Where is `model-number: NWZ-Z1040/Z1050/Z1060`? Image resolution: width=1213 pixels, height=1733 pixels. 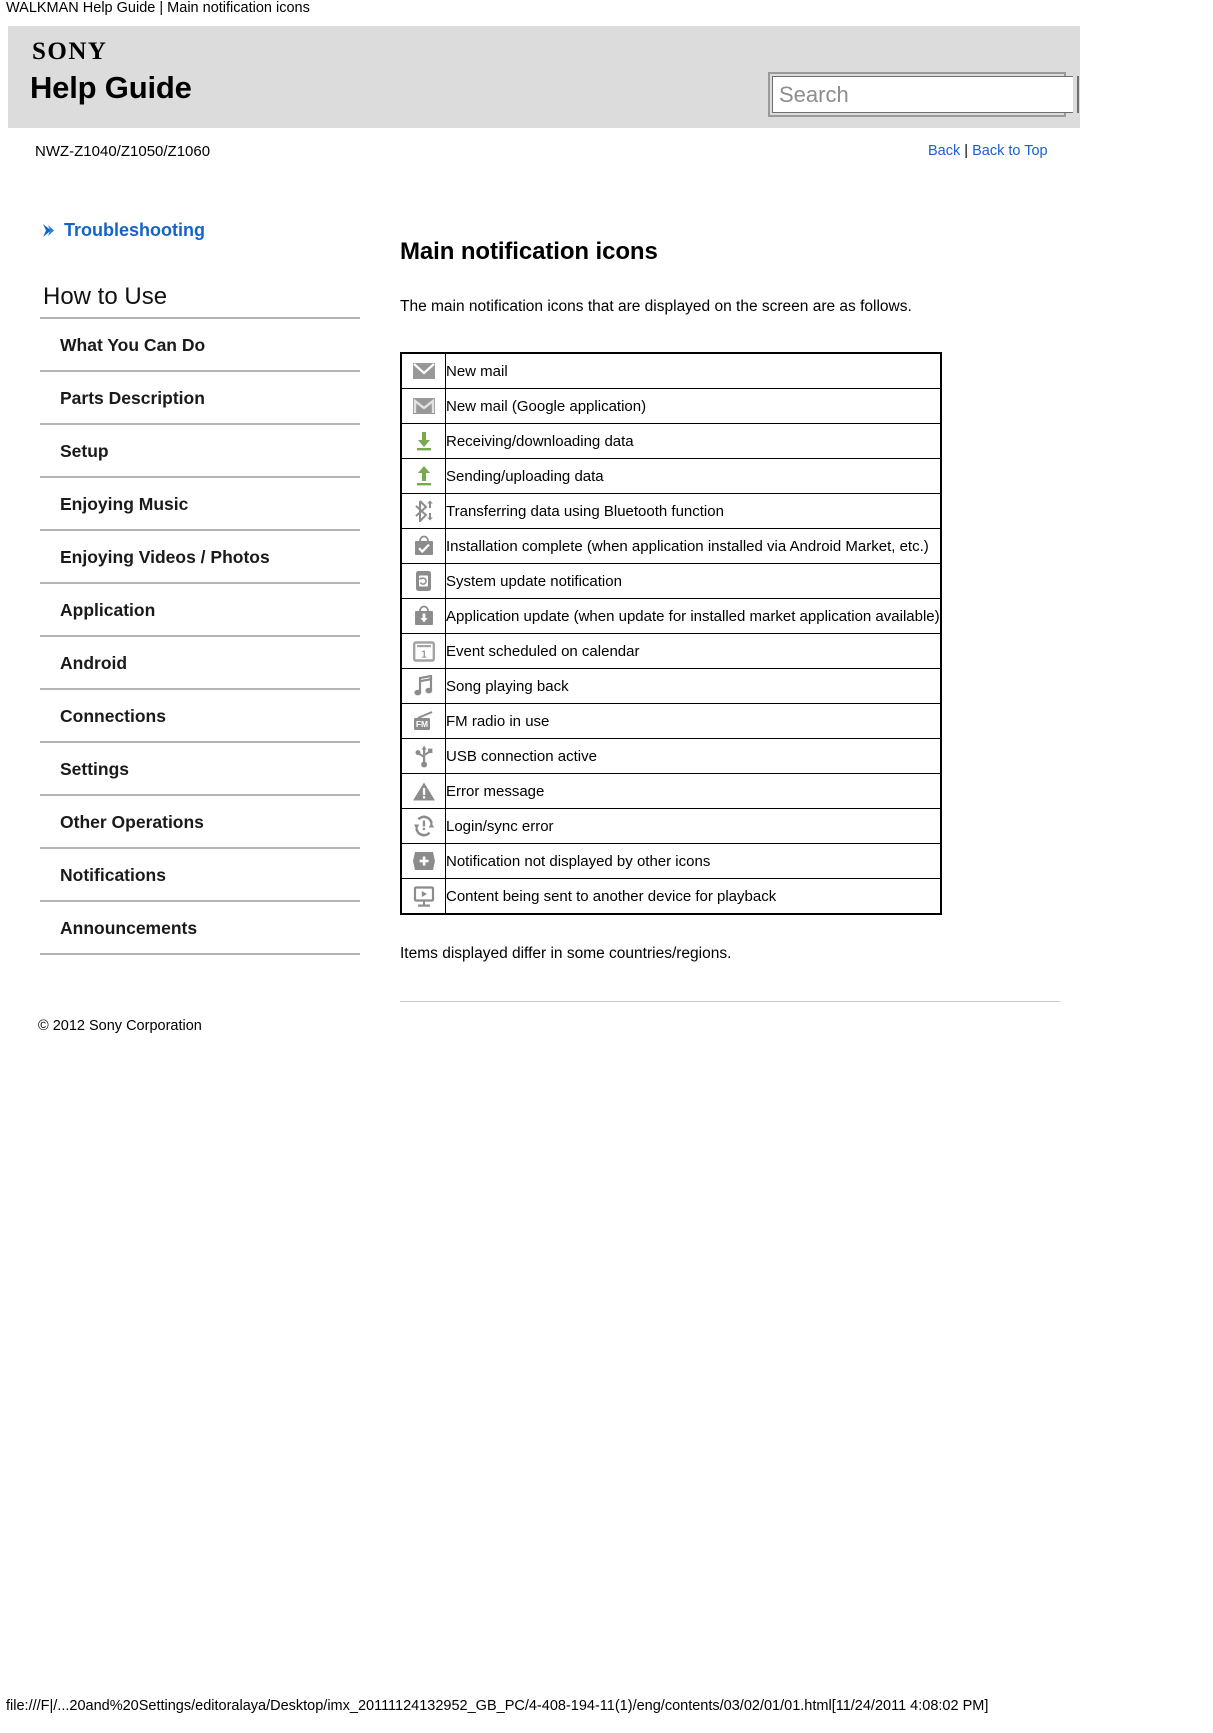
model-number: NWZ-Z1040/Z1050/Z1060 is located at coordinates (123, 151).